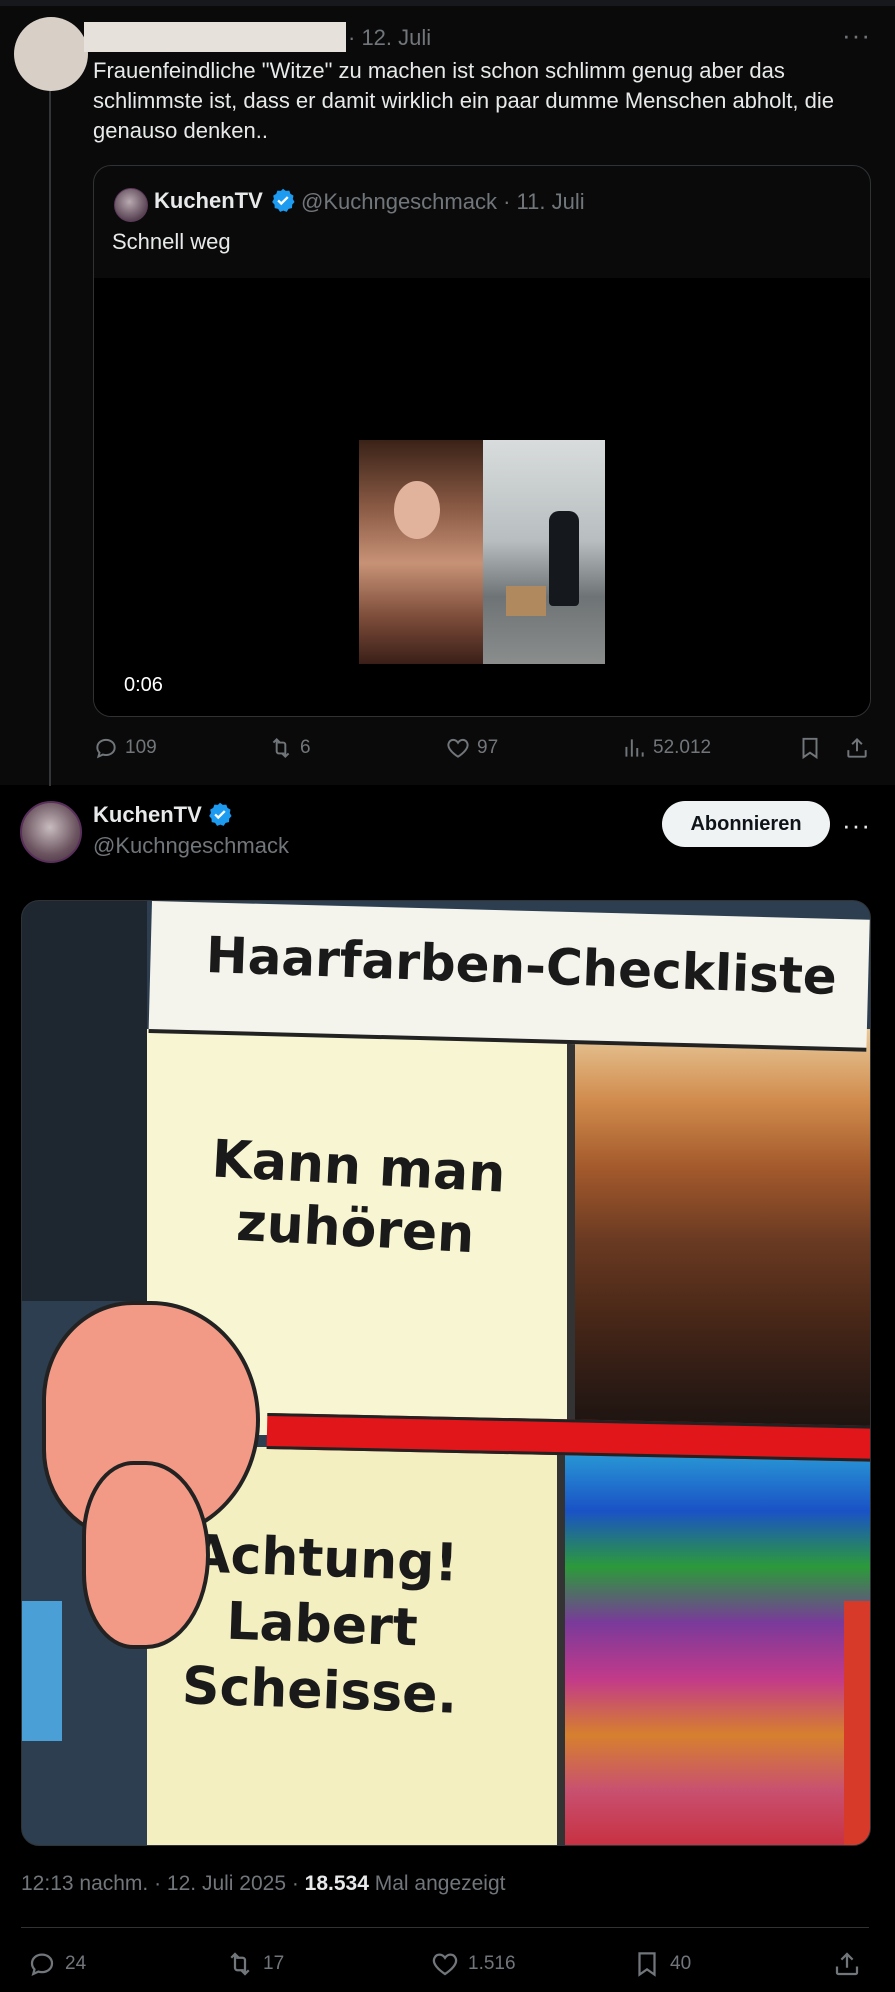 Image resolution: width=895 pixels, height=1992 pixels. What do you see at coordinates (421, 552) in the screenshot?
I see `video-thumbnail-left` at bounding box center [421, 552].